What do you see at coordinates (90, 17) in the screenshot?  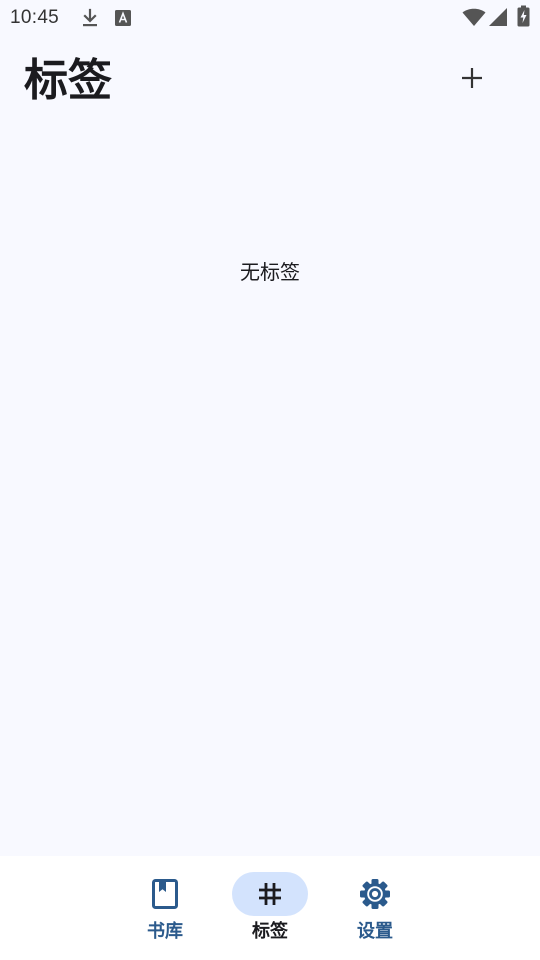 I see `download-icon` at bounding box center [90, 17].